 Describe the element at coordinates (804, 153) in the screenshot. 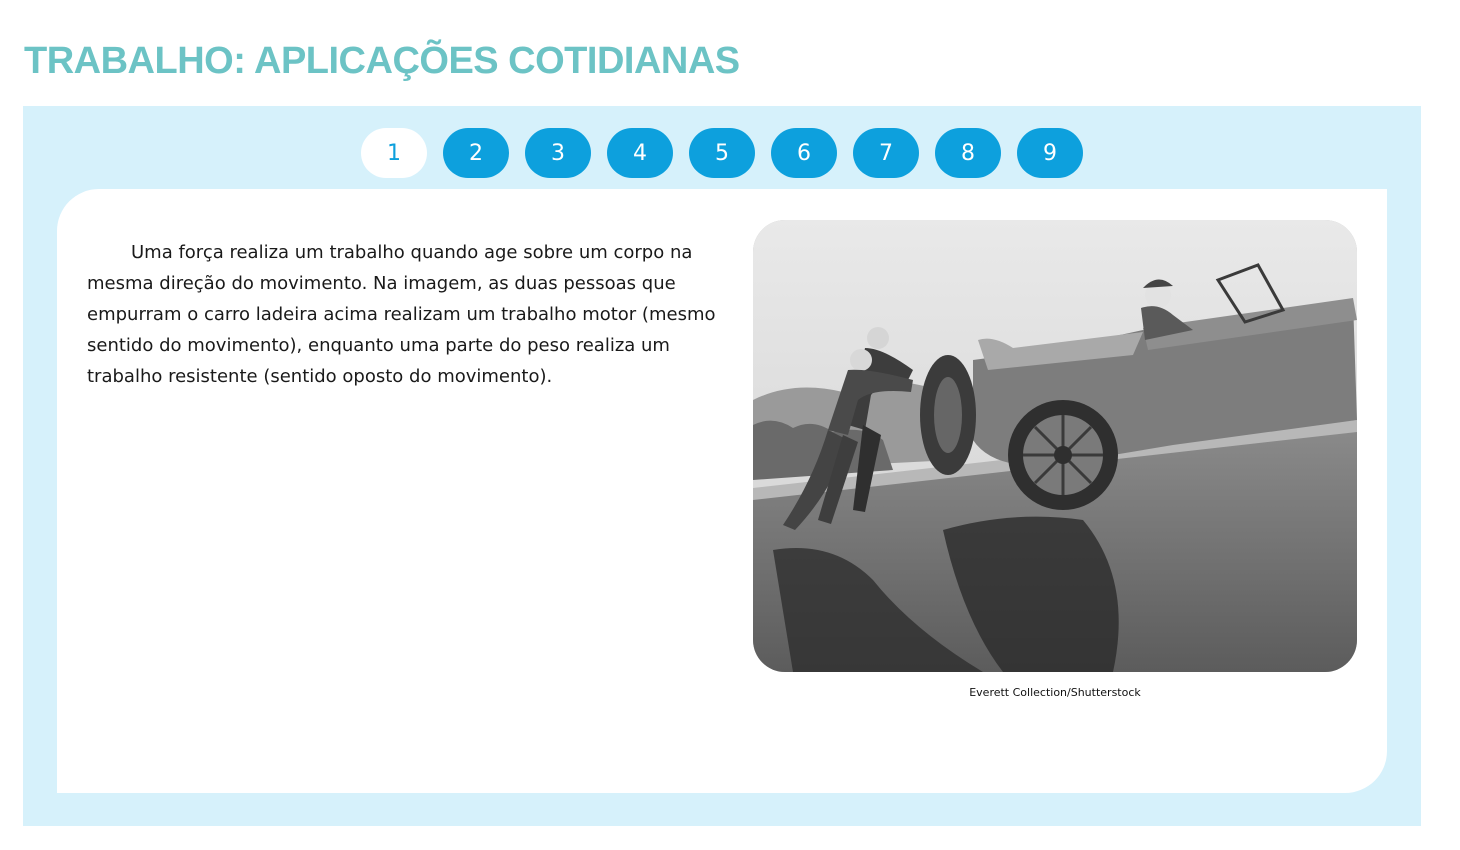

I see `page-button-6: 6` at that location.